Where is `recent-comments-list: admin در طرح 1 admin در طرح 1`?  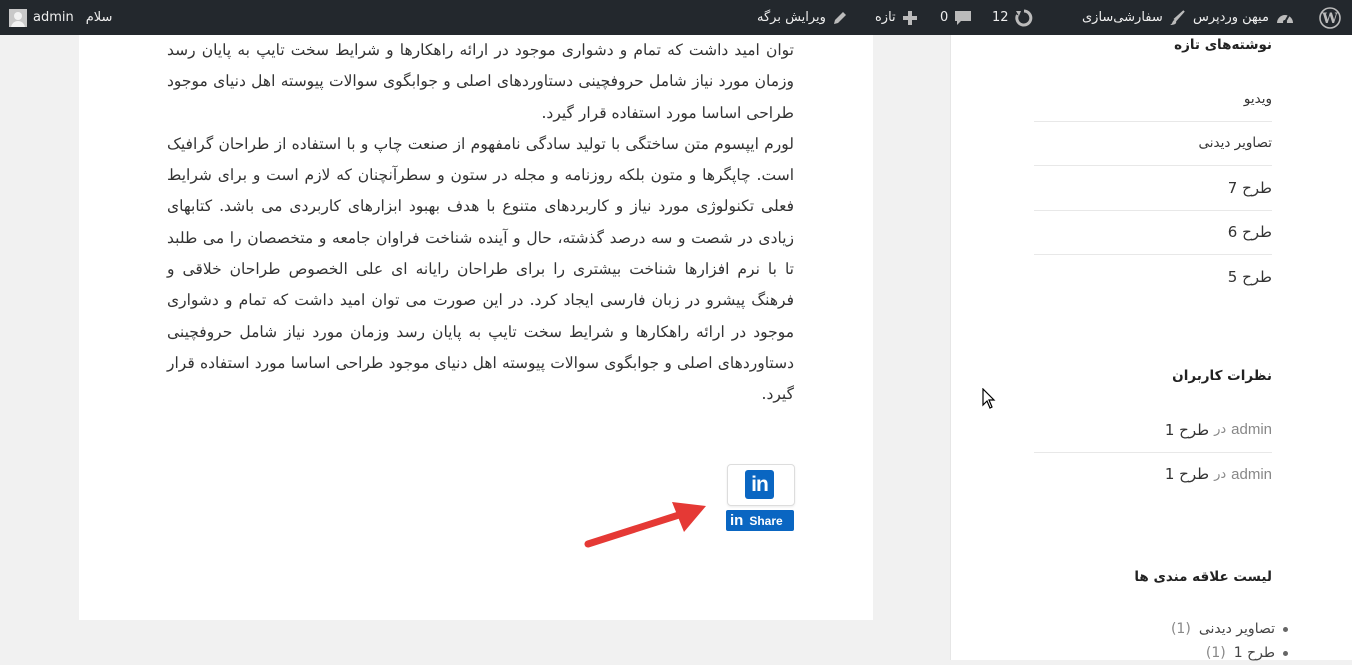 recent-comments-list: admin در طرح 1 admin در طرح 1 is located at coordinates (1153, 452).